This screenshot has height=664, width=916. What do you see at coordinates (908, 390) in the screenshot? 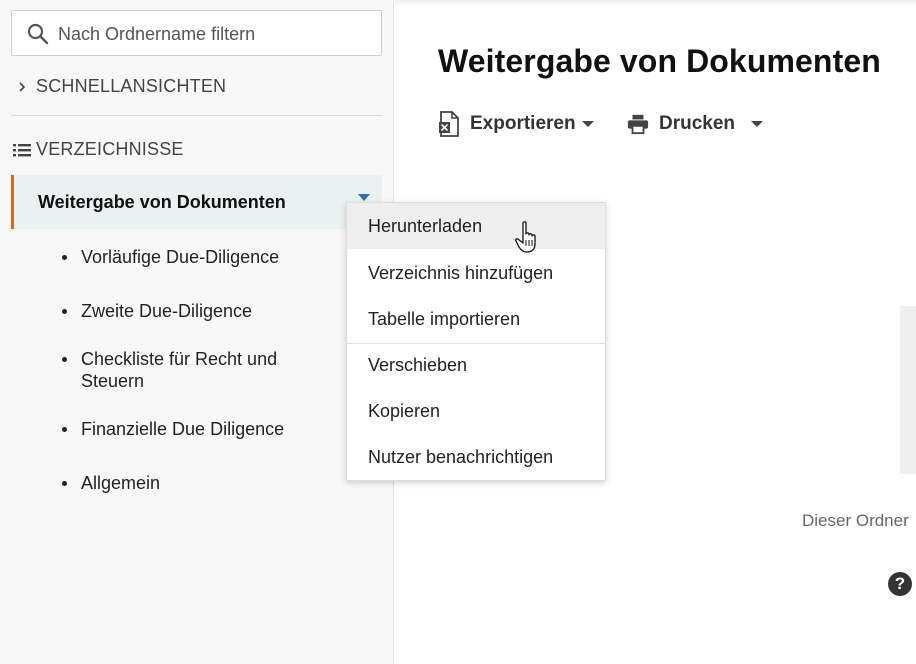
I see `content-panel` at bounding box center [908, 390].